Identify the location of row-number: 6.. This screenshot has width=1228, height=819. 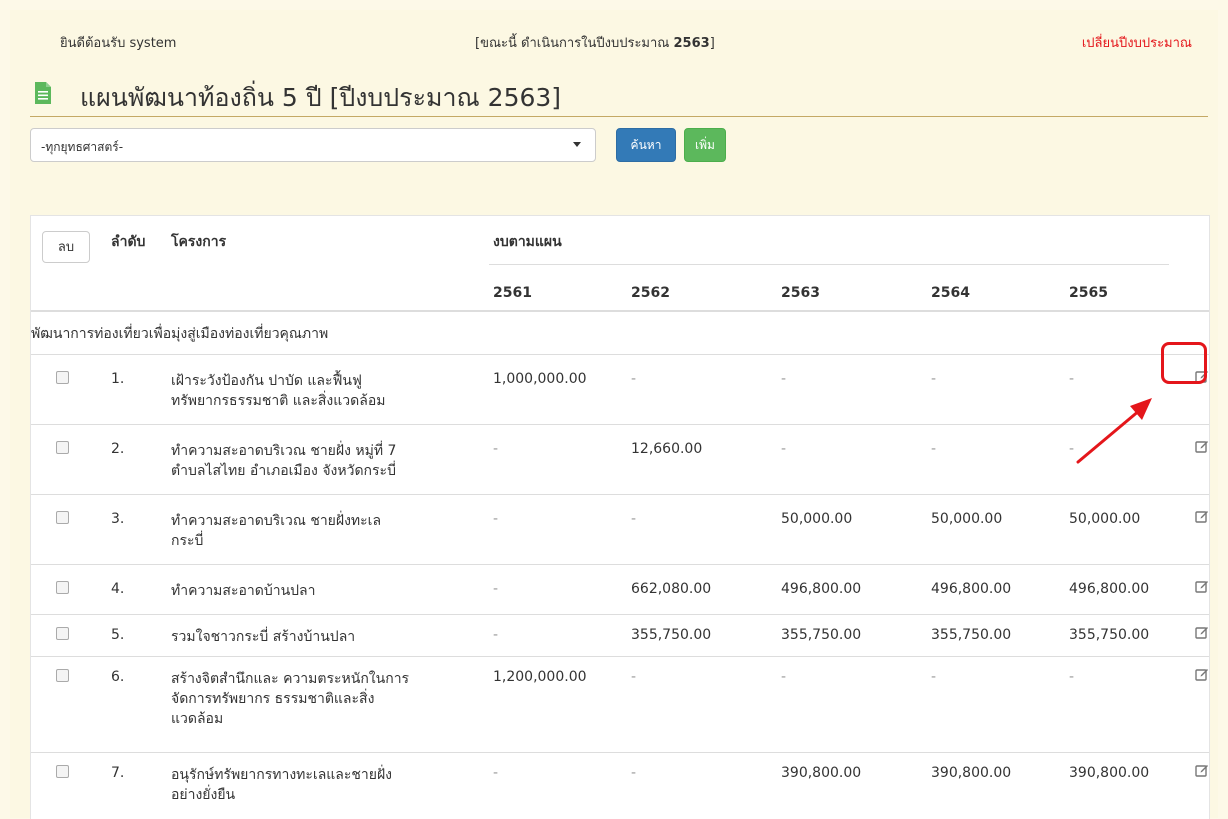
(118, 677).